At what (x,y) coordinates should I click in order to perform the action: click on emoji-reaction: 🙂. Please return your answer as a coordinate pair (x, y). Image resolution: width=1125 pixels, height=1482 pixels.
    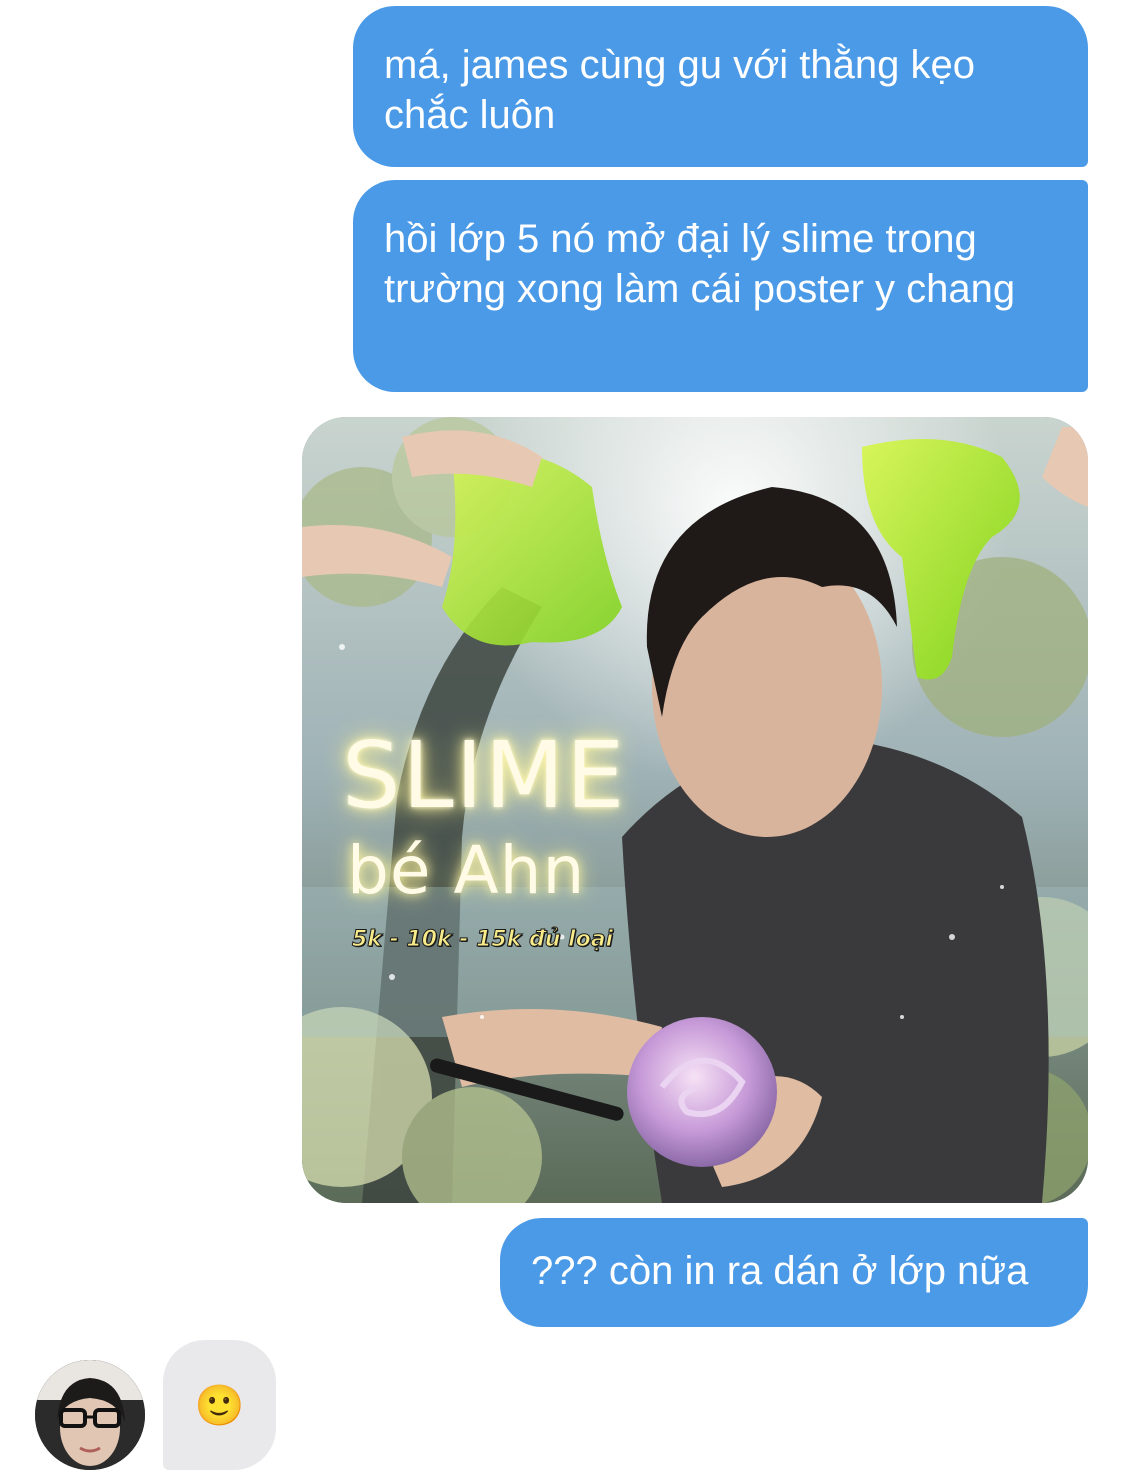
    Looking at the image, I should click on (219, 1405).